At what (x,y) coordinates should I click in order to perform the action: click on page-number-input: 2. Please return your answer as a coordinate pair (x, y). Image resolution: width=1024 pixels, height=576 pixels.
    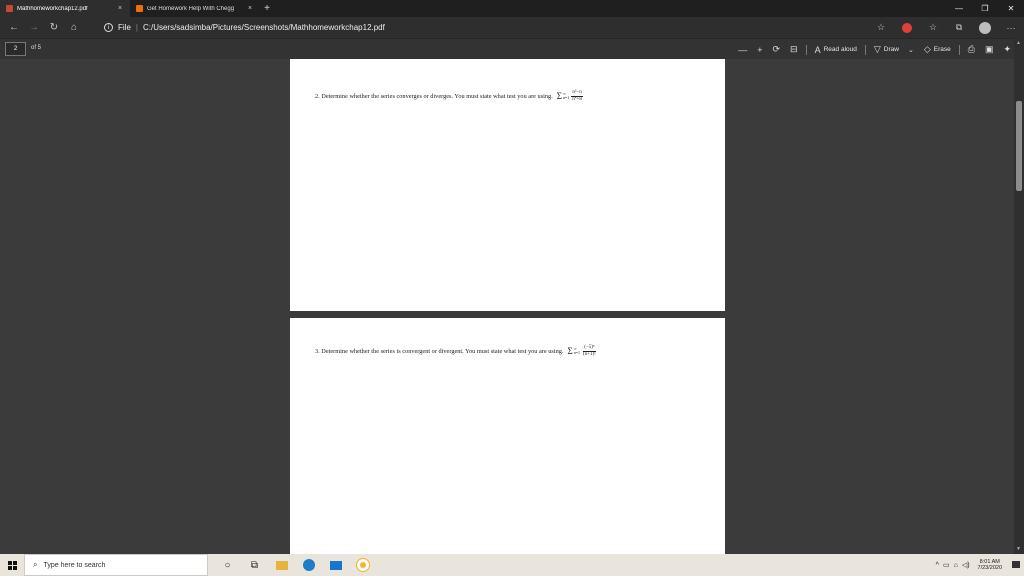
    Looking at the image, I should click on (15, 49).